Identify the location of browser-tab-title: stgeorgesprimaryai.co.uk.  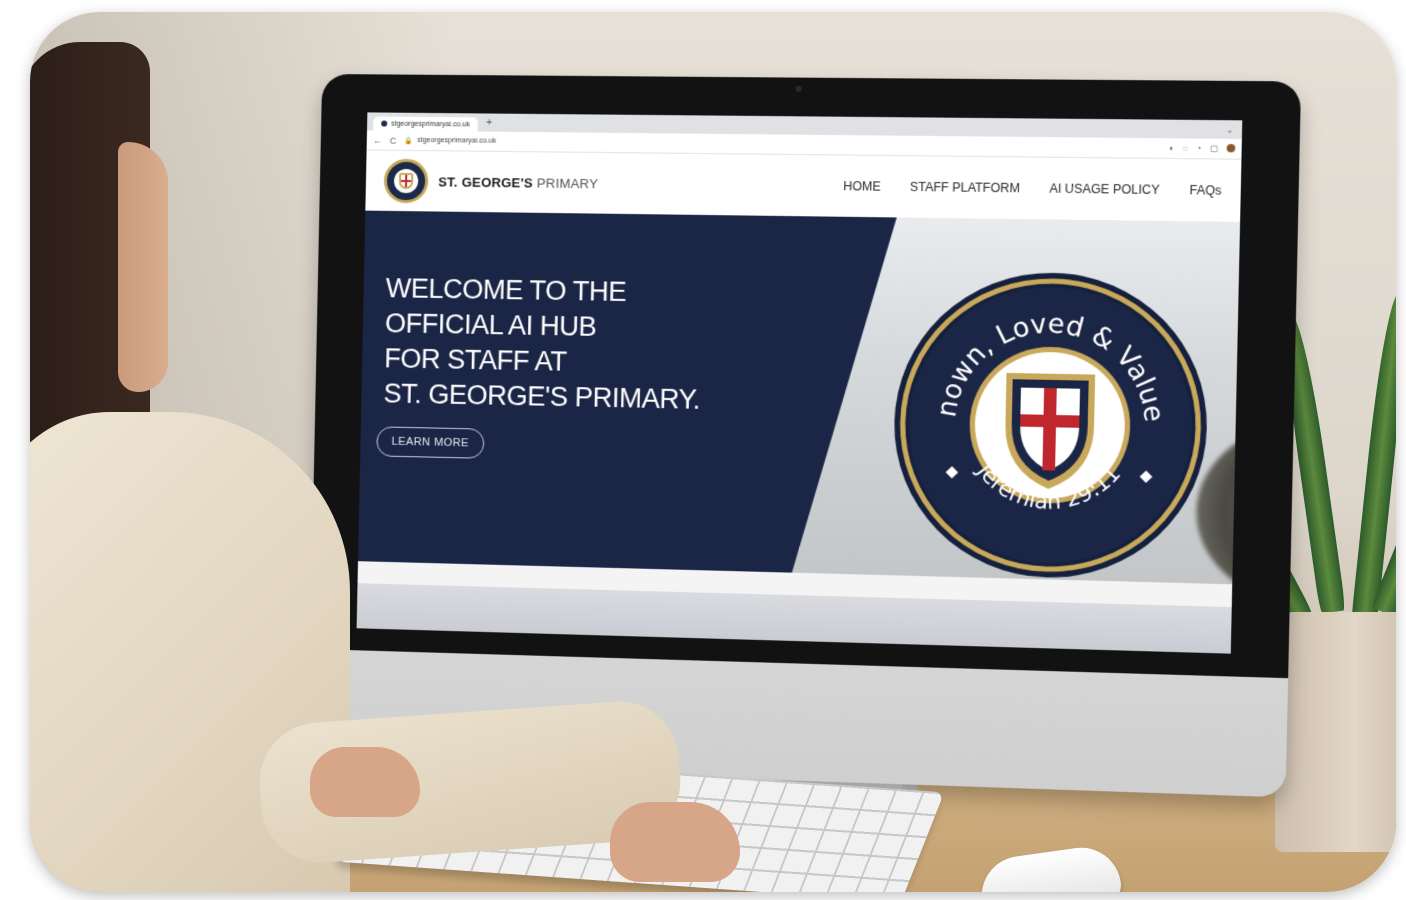
(430, 124).